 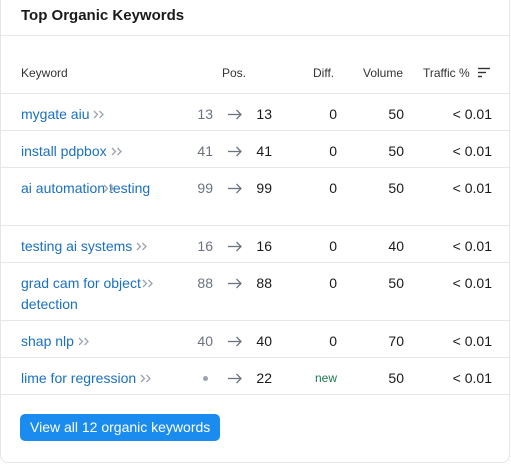 I want to click on current-position: 41, so click(x=264, y=151).